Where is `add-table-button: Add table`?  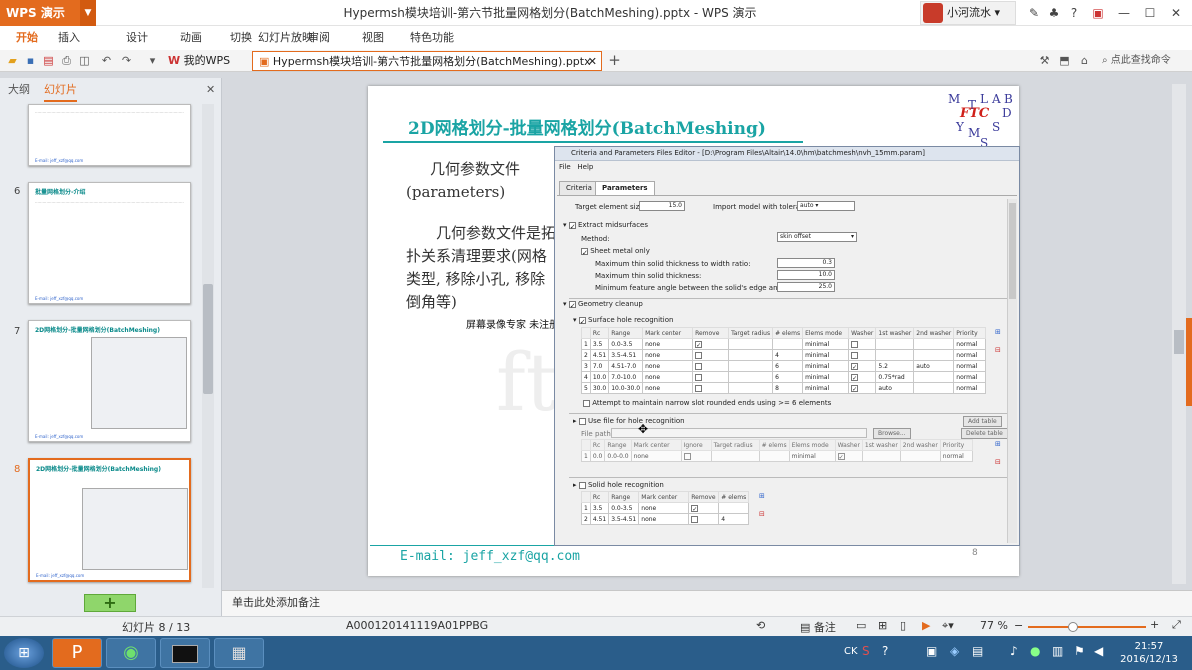
add-table-button: Add table is located at coordinates (982, 421).